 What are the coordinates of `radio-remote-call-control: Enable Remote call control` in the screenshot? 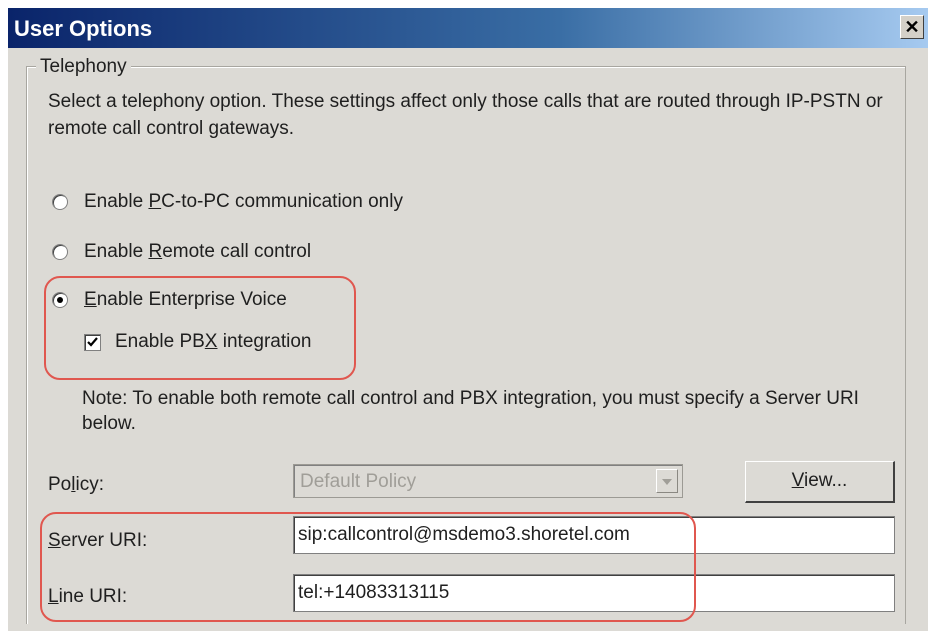 It's located at (181, 252).